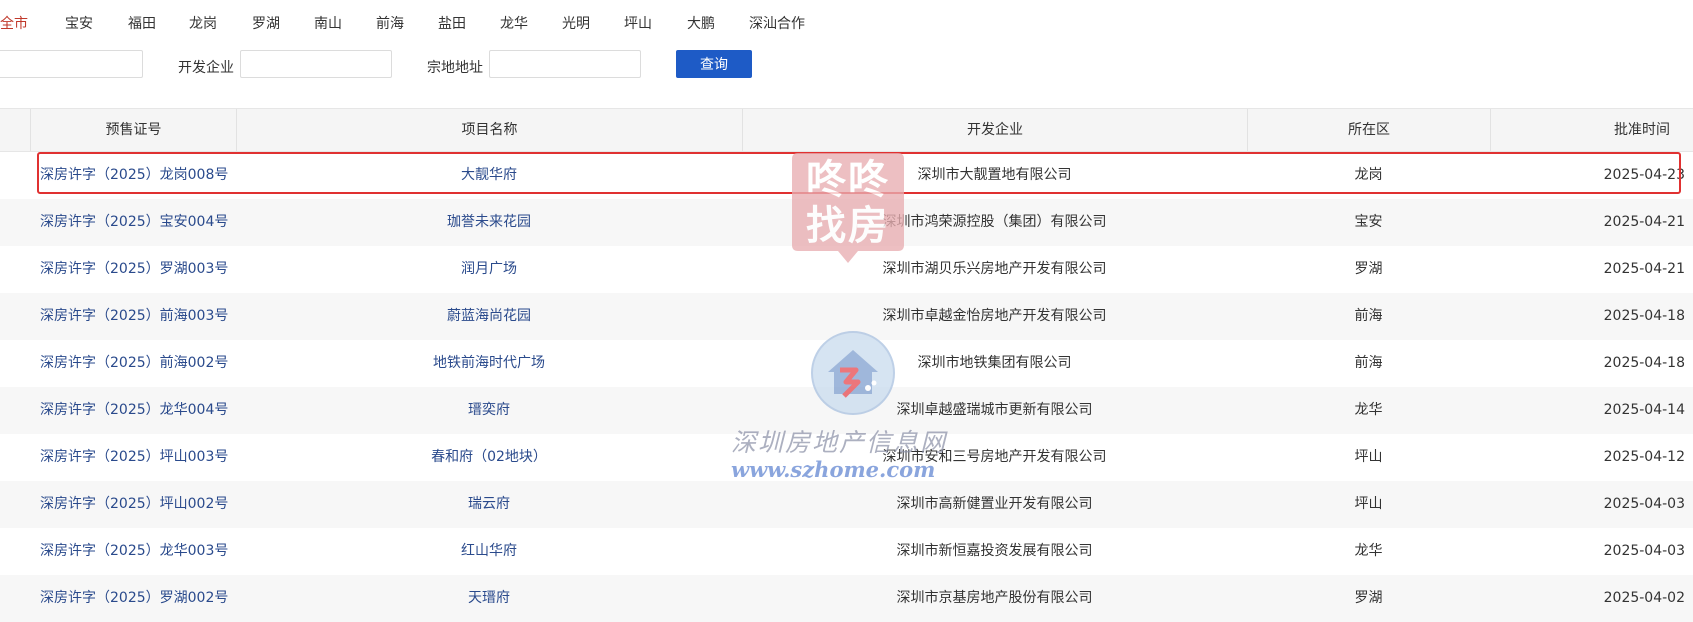  What do you see at coordinates (714, 64) in the screenshot?
I see `query-button: 查询` at bounding box center [714, 64].